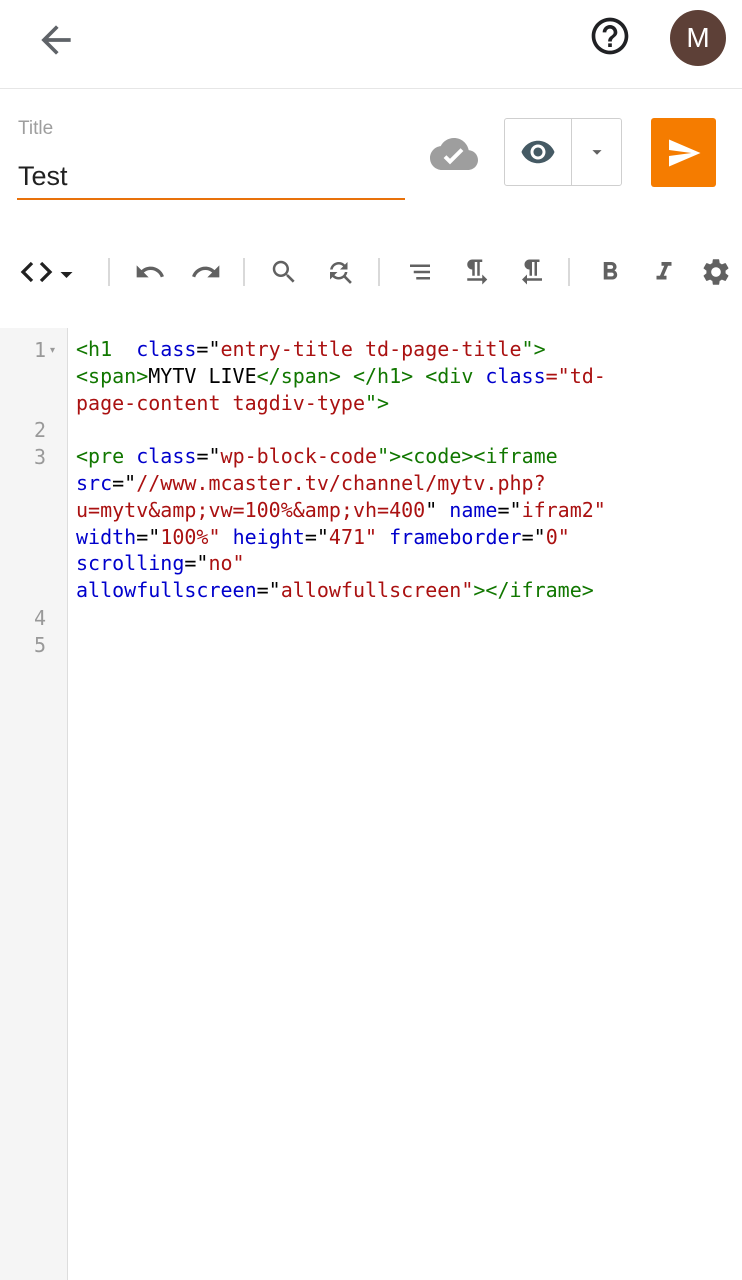  I want to click on ltr-icon, so click(477, 272).